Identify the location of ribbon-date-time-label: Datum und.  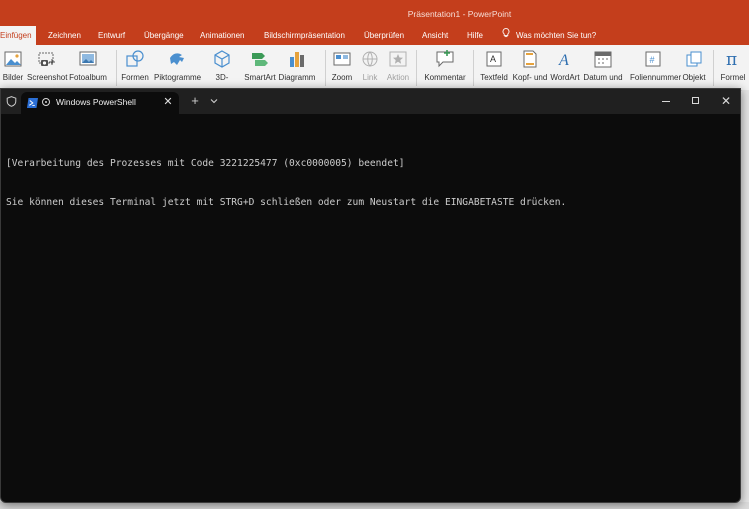
(603, 77).